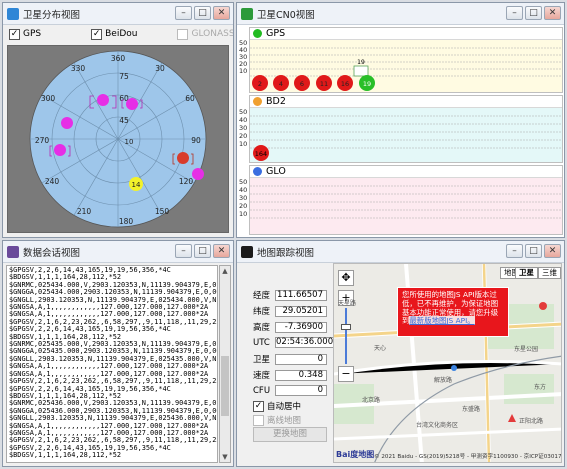 Image resolution: width=567 pixels, height=469 pixels. Describe the element at coordinates (52, 181) in the screenshot. I see `svg-text: 240` at that location.